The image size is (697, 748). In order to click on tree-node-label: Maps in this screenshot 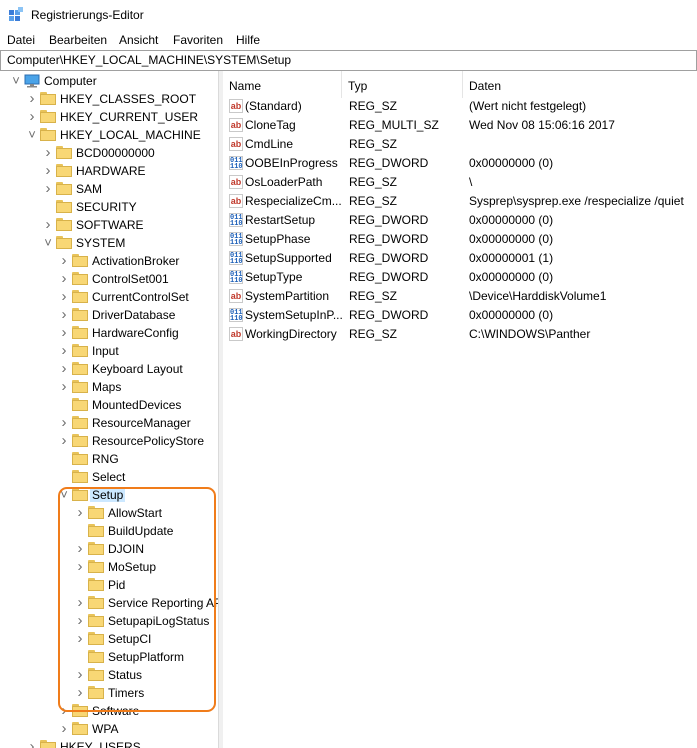, I will do `click(107, 387)`.